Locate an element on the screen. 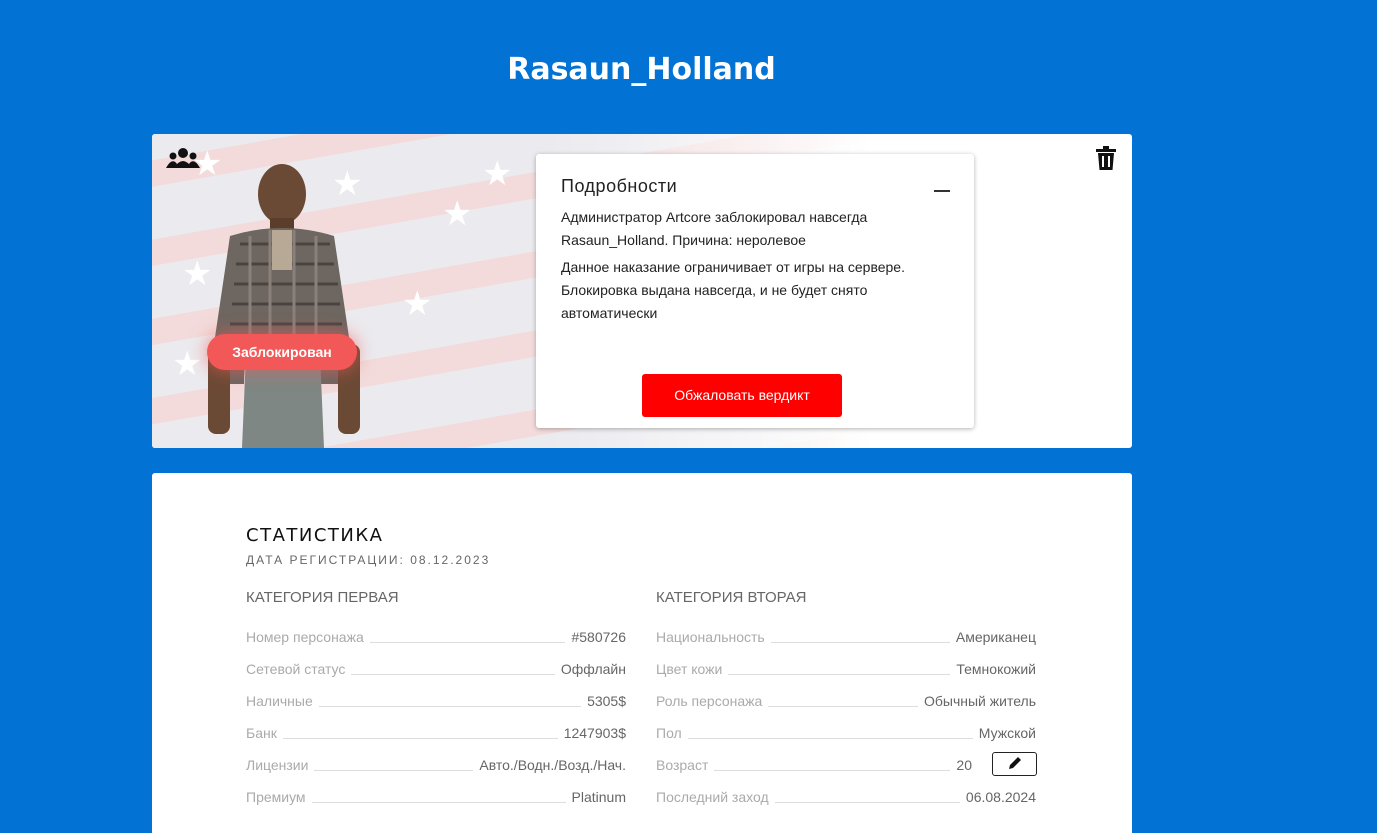 The height and width of the screenshot is (833, 1377). stat-label: Премиум is located at coordinates (276, 797).